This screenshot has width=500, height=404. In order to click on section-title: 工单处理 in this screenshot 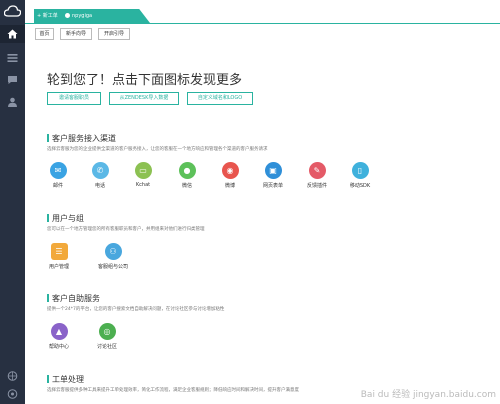, I will do `click(65, 379)`.